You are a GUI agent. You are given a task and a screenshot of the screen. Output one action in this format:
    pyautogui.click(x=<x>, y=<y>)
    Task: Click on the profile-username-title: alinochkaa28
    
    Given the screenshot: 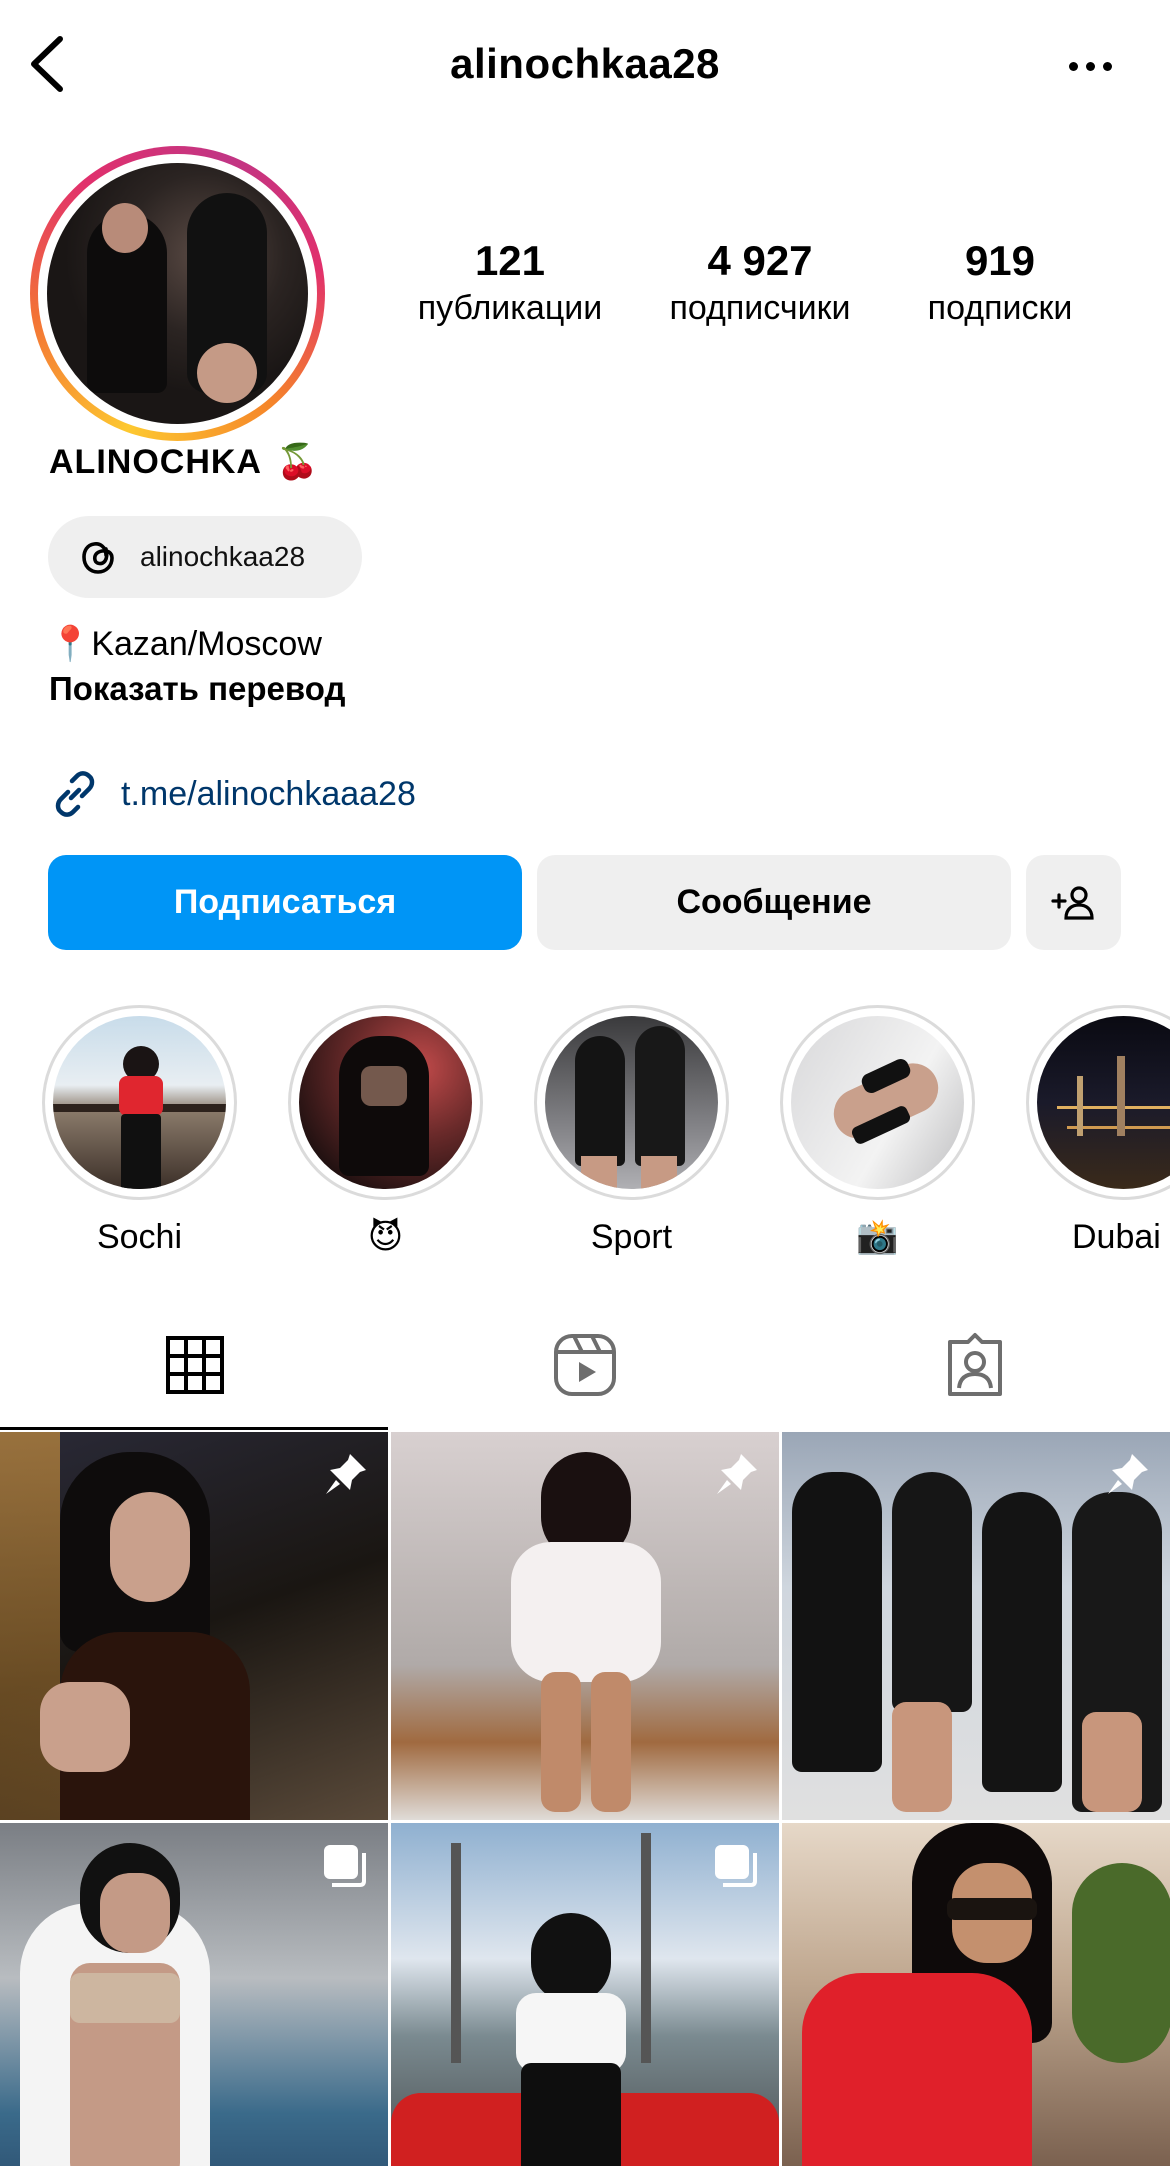 What is the action you would take?
    pyautogui.click(x=585, y=63)
    